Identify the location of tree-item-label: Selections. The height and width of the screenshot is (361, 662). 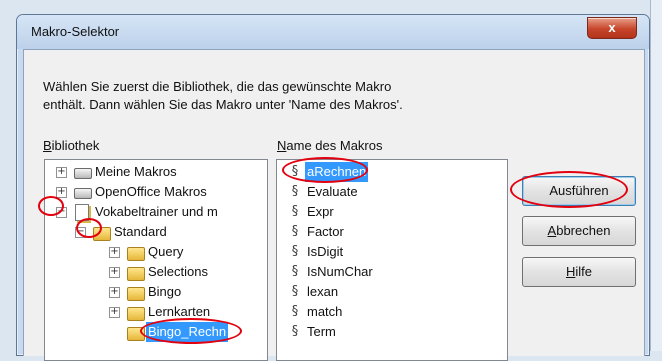
(178, 271).